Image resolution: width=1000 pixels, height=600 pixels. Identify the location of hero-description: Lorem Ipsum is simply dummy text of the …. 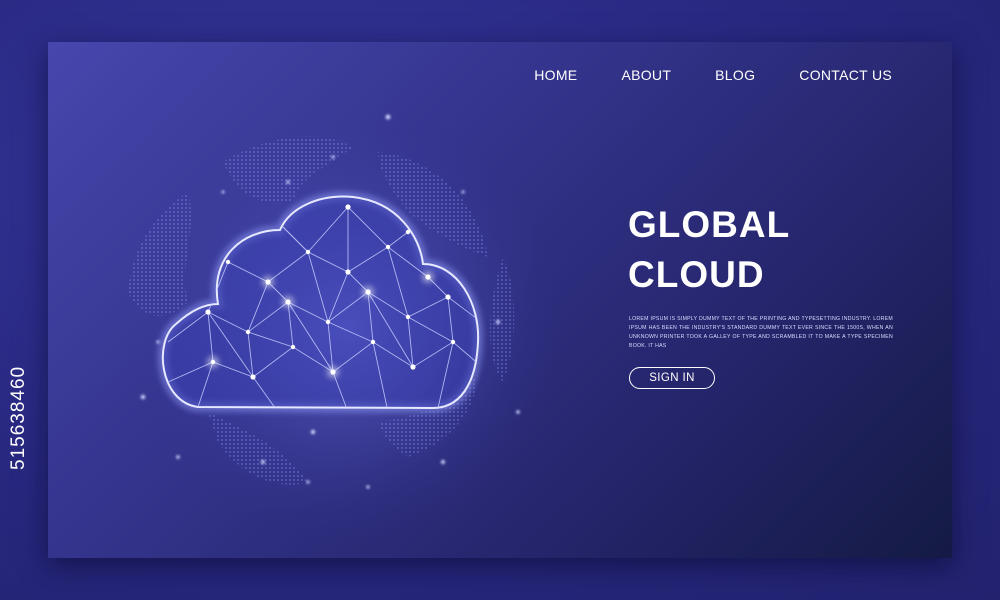
(761, 332).